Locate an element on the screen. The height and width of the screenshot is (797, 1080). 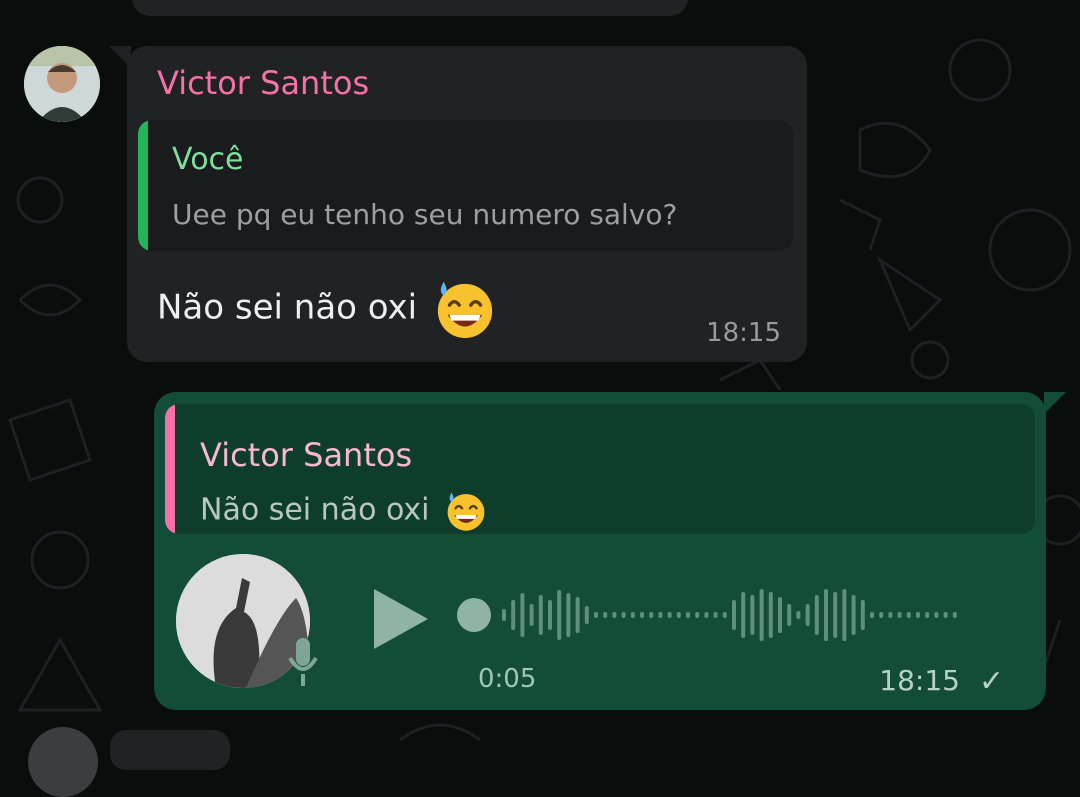
previous-message-bubble is located at coordinates (410, 8).